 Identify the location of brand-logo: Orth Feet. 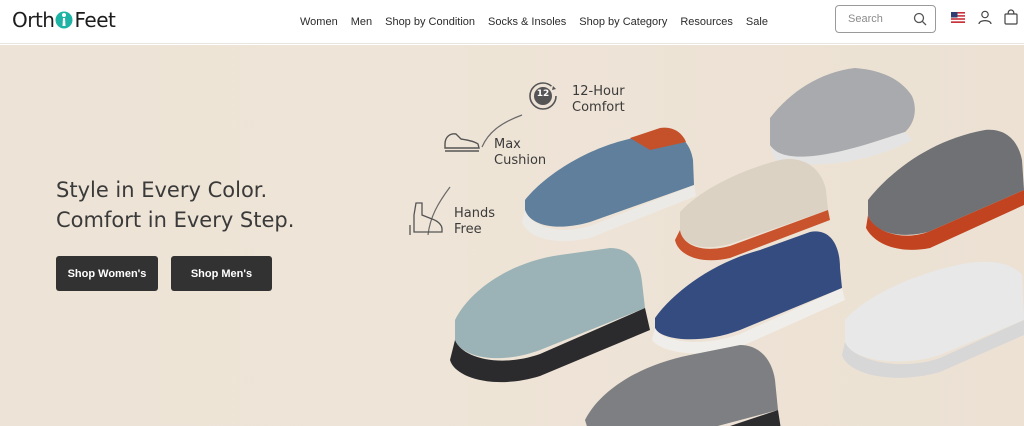
(64, 20).